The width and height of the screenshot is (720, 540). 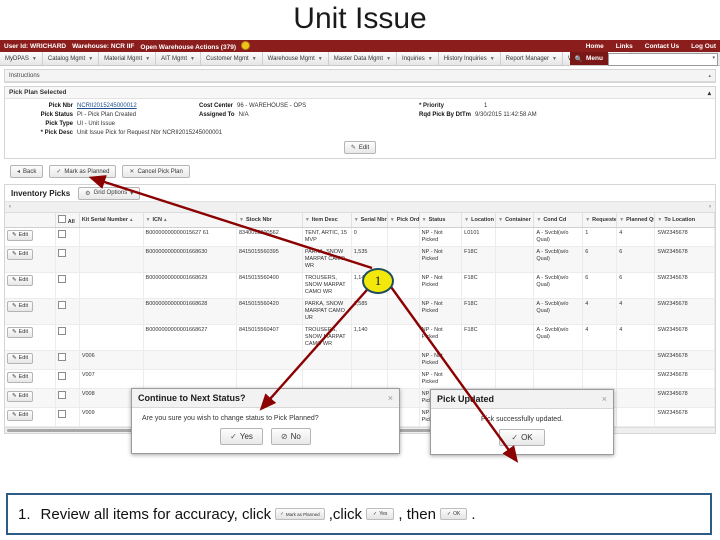 I want to click on th-planned-qty: ▼Planned Qty, so click(x=636, y=220).